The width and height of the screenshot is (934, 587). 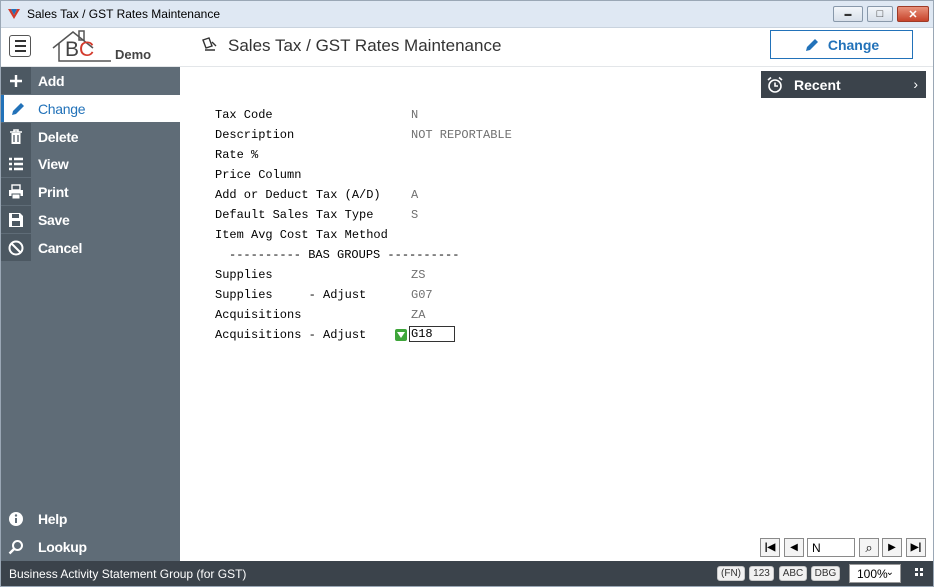 I want to click on previous-record-button: ◀, so click(x=794, y=547).